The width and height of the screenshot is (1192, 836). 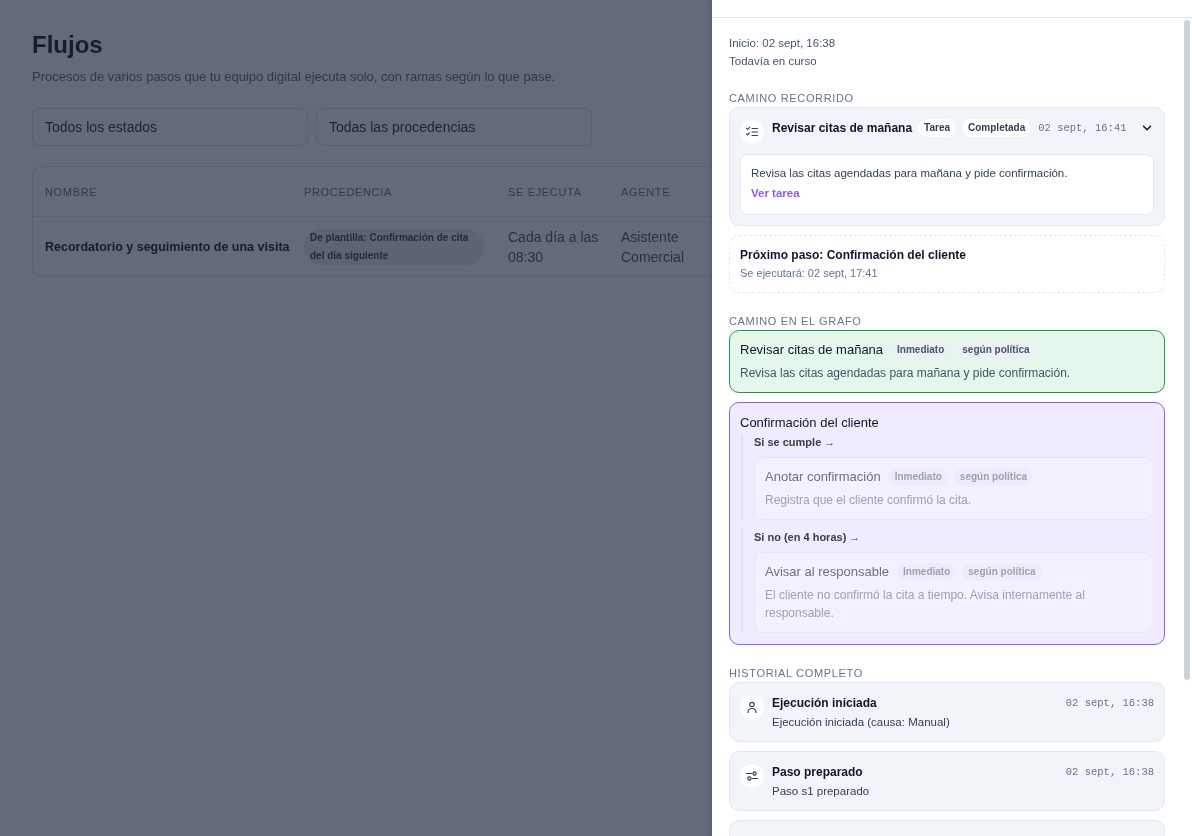 What do you see at coordinates (809, 273) in the screenshot?
I see `next-step-time: Se ejecutará: 02 sept, 17:41` at bounding box center [809, 273].